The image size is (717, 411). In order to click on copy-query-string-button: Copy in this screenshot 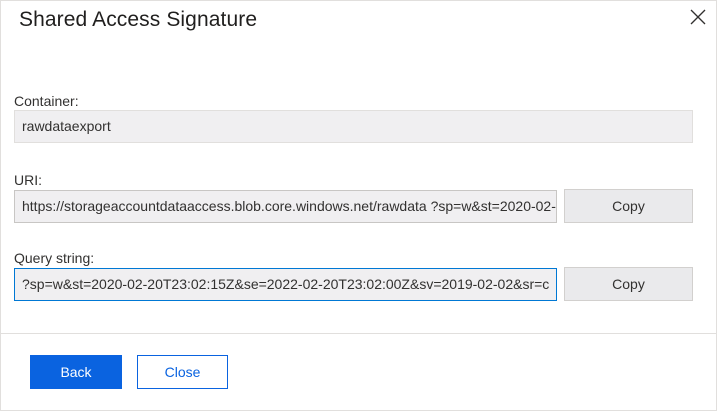, I will do `click(628, 284)`.